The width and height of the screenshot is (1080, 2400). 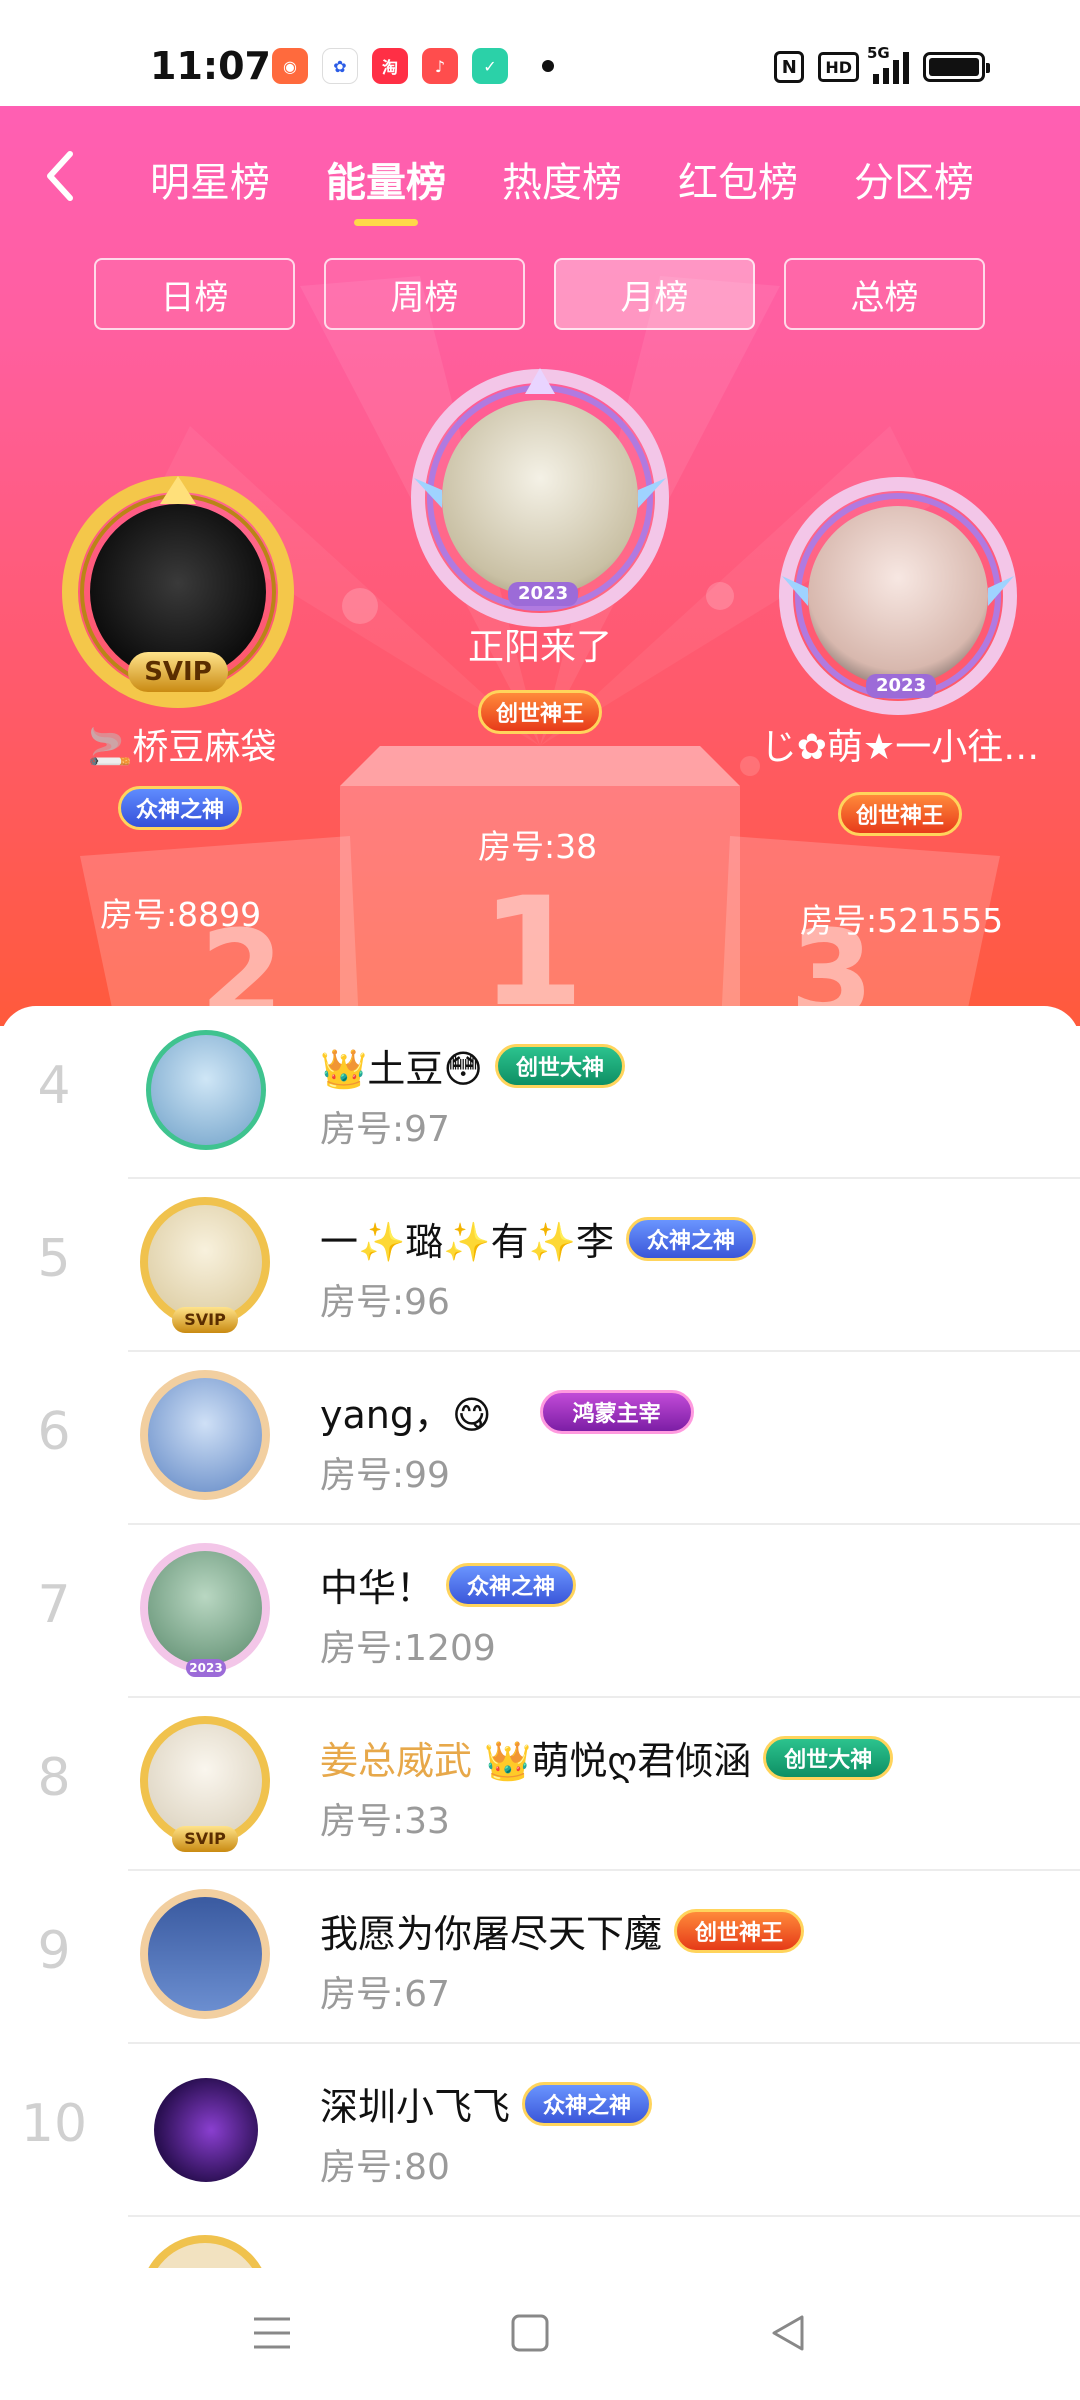 What do you see at coordinates (914, 179) in the screenshot?
I see `tab-region: 分区榜` at bounding box center [914, 179].